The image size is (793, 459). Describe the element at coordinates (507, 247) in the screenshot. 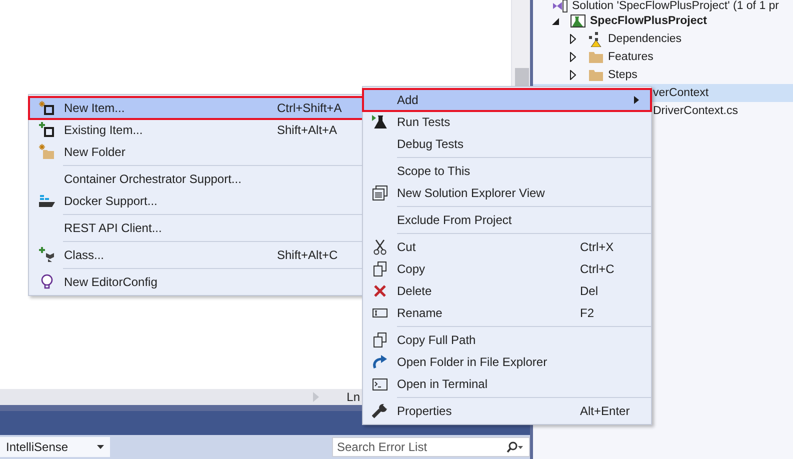

I see `menu-item: Cut Ctrl+X` at that location.